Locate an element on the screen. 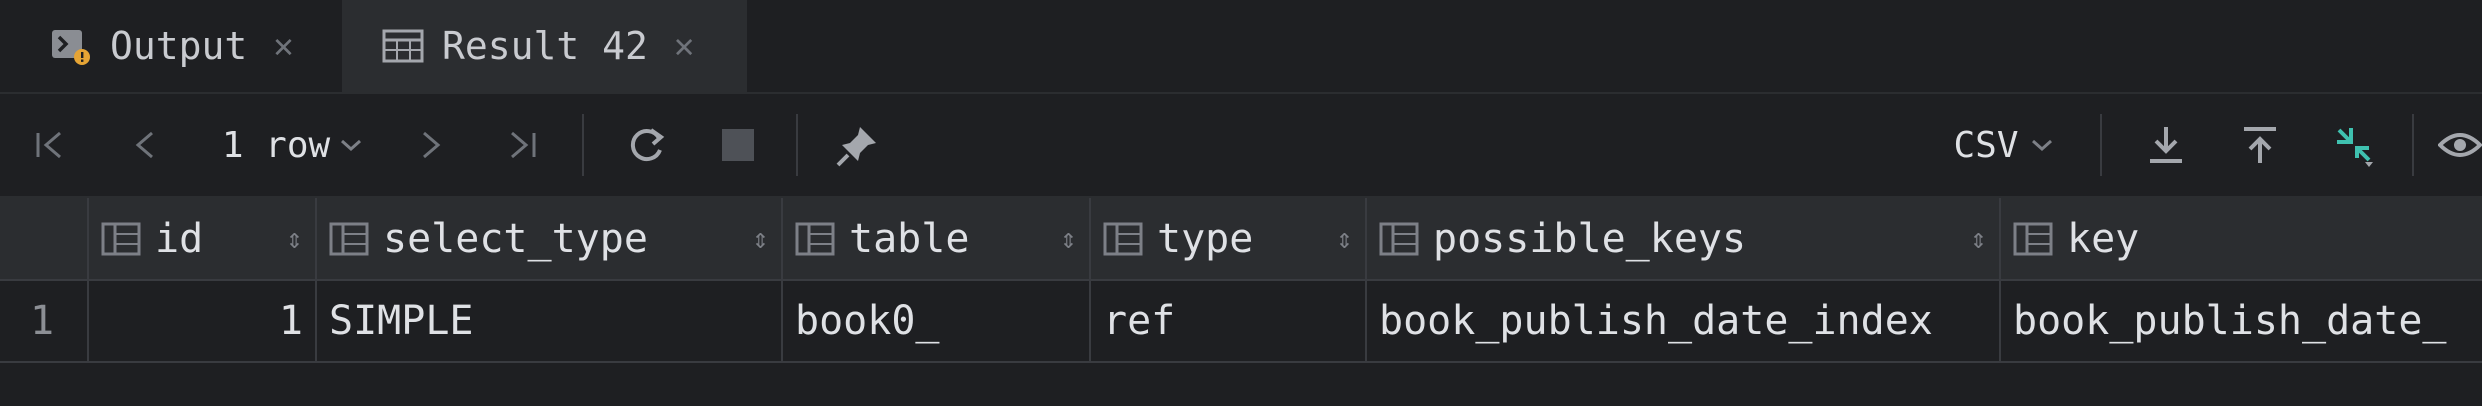 The width and height of the screenshot is (2482, 406). column-header-label: type is located at coordinates (1205, 238).